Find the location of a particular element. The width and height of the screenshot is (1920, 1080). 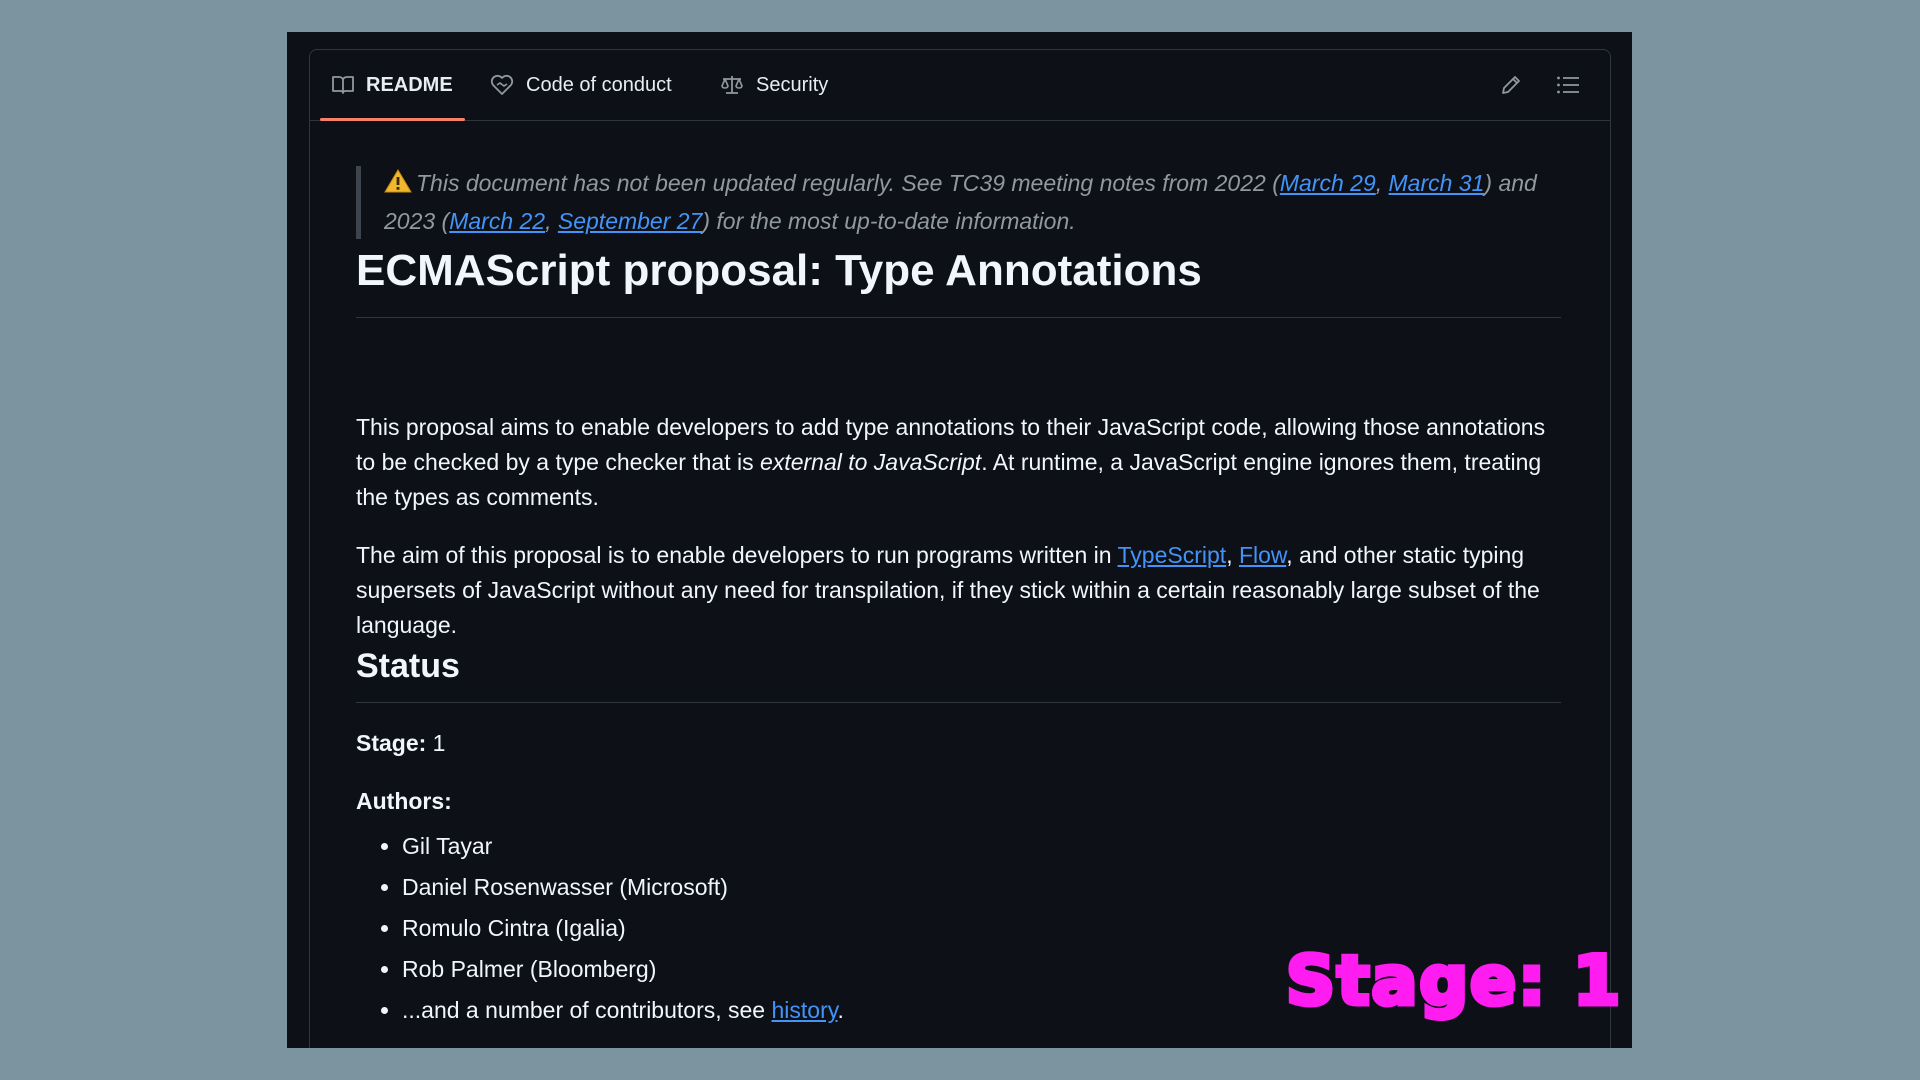

stage-line: Stage: 1 is located at coordinates (400, 743).